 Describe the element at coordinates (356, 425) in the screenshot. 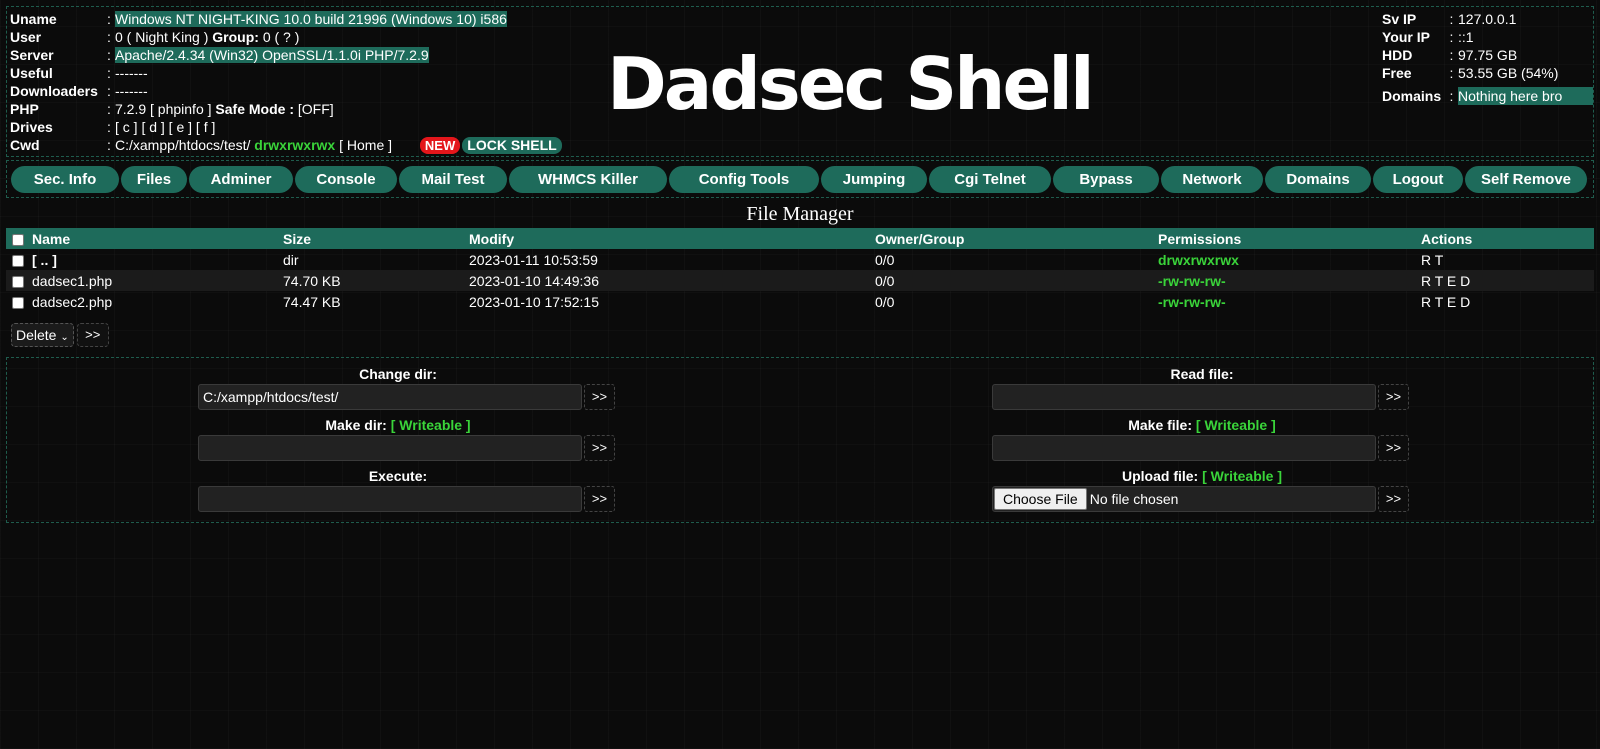

I see `make-dir-label-text: Make dir:` at that location.